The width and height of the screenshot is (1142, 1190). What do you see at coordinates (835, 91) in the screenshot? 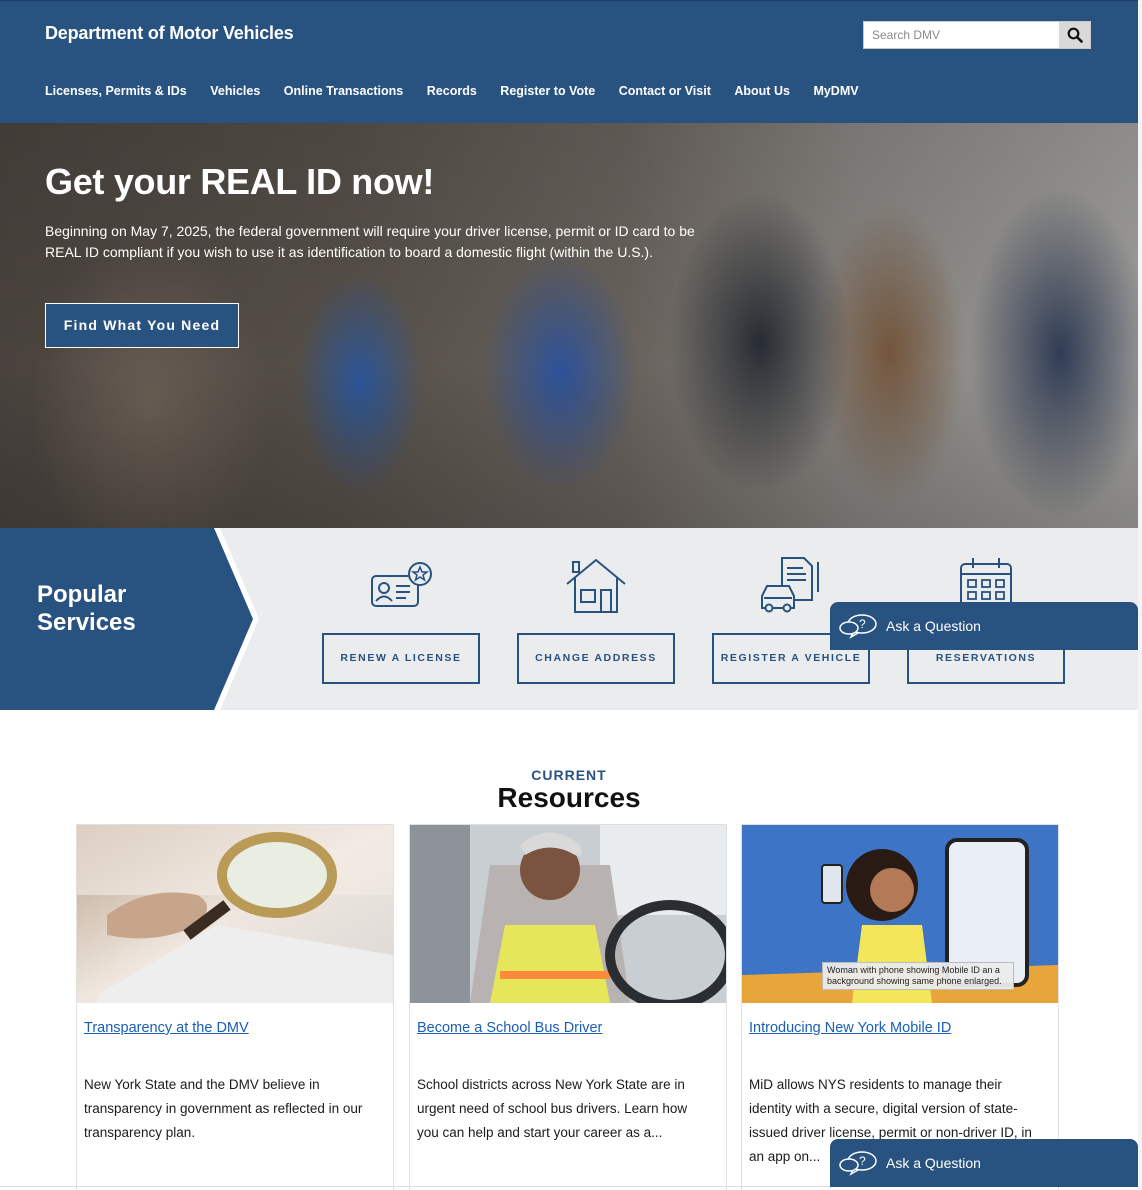
I see `nav-mydmv: MyDMV` at bounding box center [835, 91].